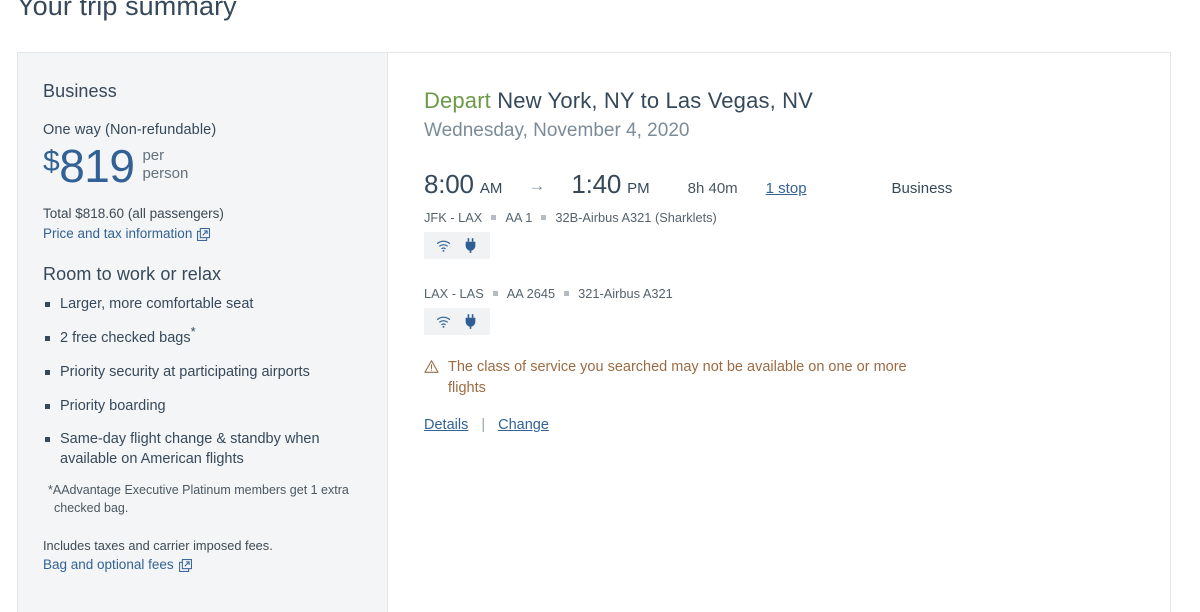 The image size is (1200, 612). I want to click on segment-spacer, so click(797, 267).